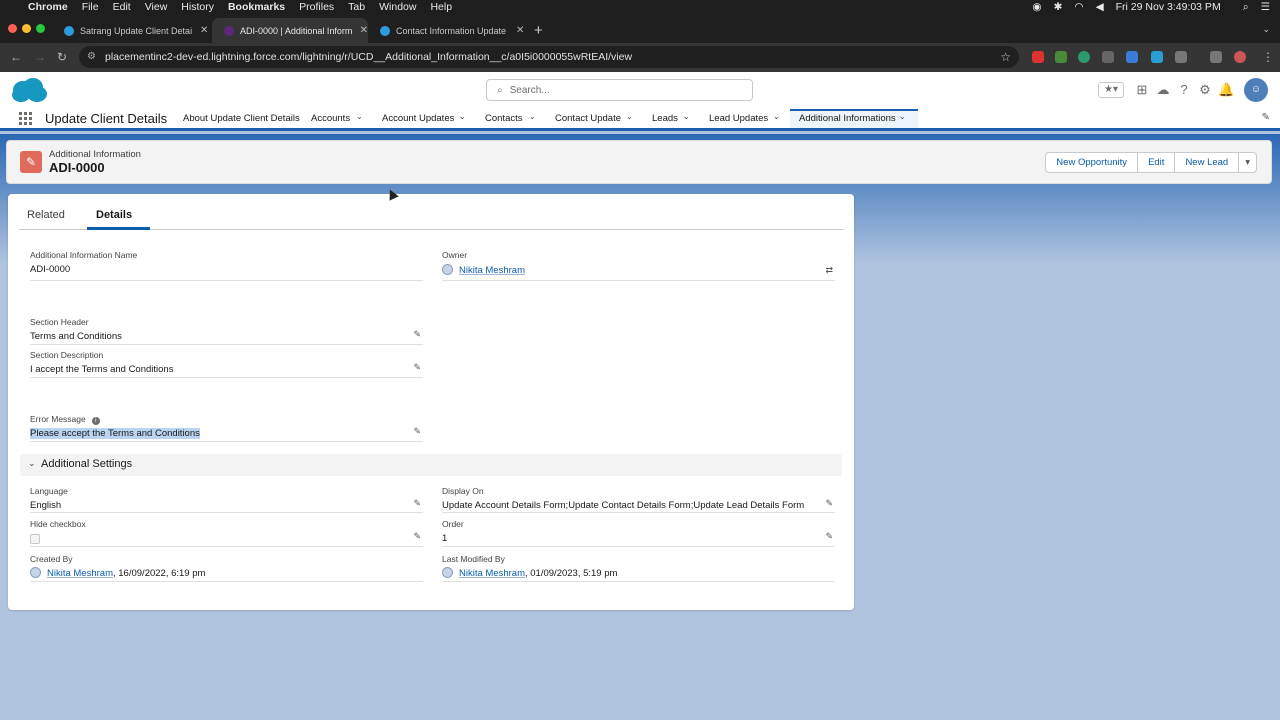  Describe the element at coordinates (441, 7) in the screenshot. I see `menu-help: Help` at that location.